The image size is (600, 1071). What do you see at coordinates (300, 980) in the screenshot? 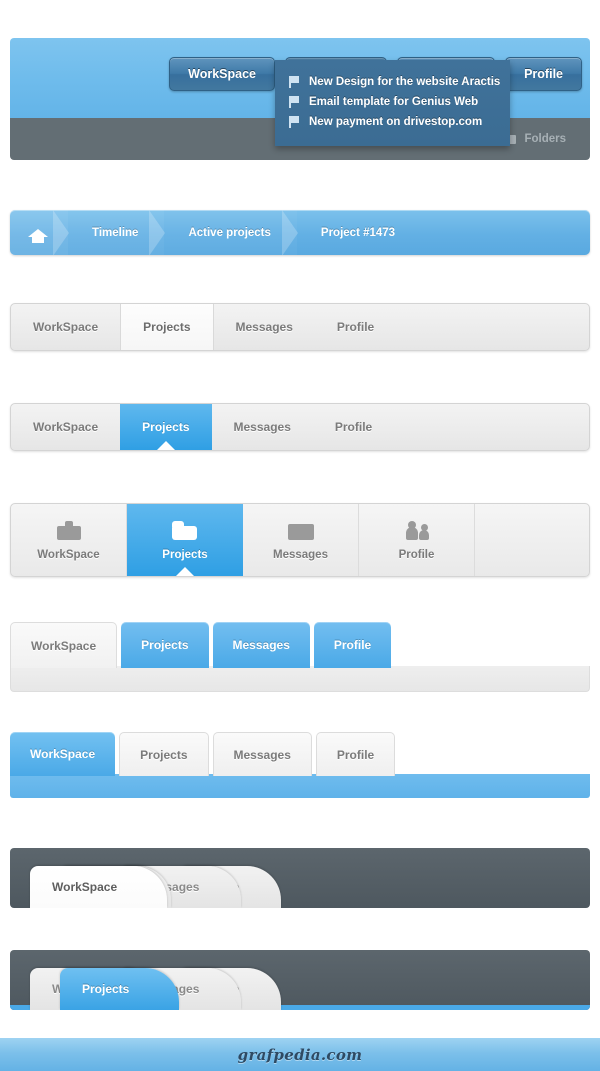
I see `tabset-slanted-blue: Profile Messages Projects WorkSpace` at bounding box center [300, 980].